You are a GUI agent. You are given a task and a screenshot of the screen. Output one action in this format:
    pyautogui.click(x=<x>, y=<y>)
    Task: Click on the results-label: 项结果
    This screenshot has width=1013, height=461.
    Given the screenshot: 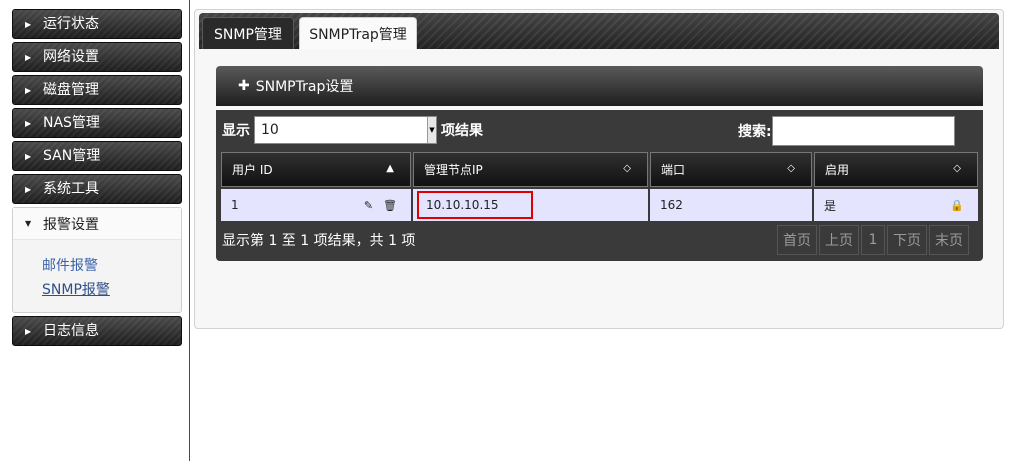 What is the action you would take?
    pyautogui.click(x=462, y=131)
    